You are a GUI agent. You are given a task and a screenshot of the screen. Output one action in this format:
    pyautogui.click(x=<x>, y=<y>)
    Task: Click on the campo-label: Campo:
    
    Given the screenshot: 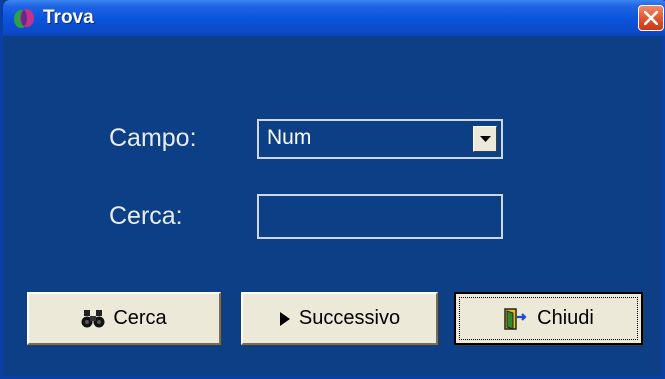 What is the action you would take?
    pyautogui.click(x=153, y=138)
    